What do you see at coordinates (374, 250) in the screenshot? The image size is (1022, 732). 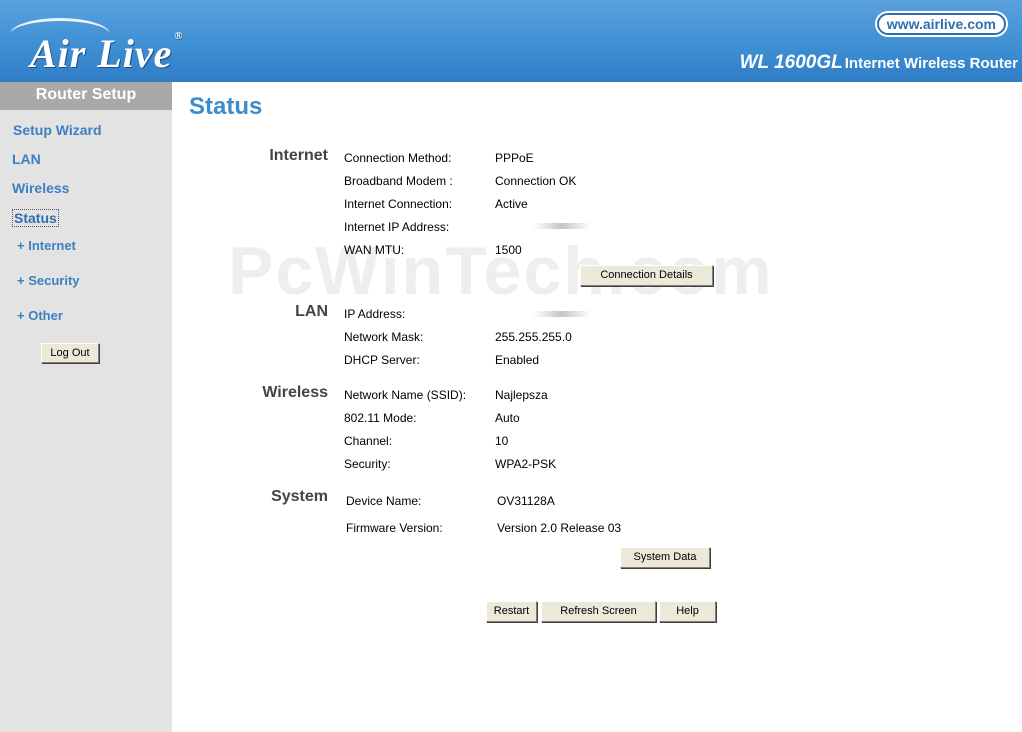 I see `wan-mtu-label: WAN MTU:` at bounding box center [374, 250].